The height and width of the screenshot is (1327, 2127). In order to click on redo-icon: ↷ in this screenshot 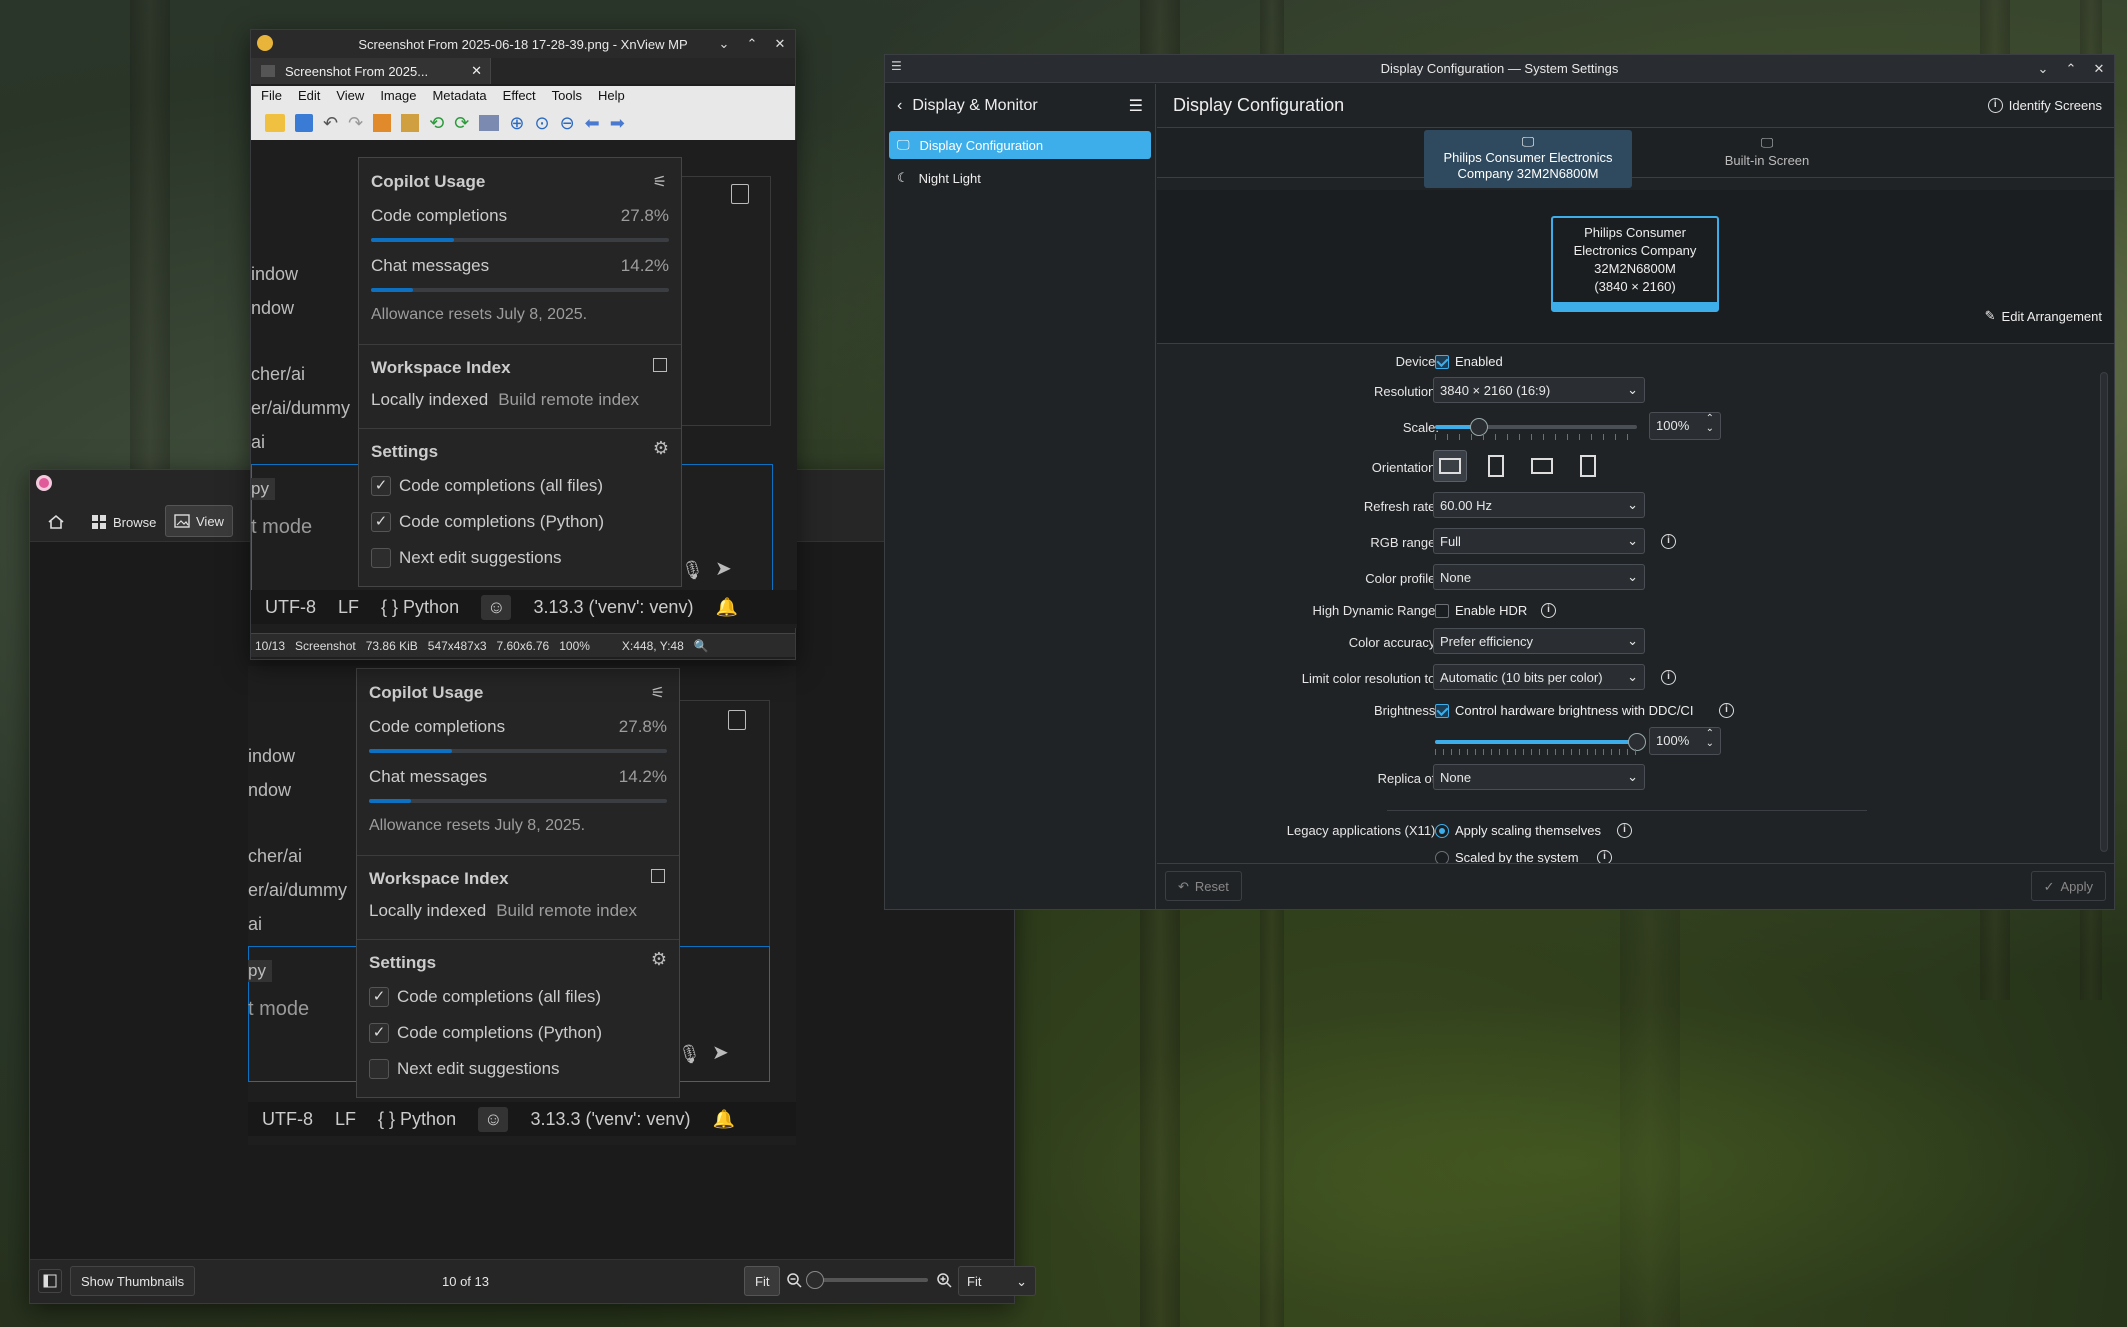, I will do `click(355, 123)`.